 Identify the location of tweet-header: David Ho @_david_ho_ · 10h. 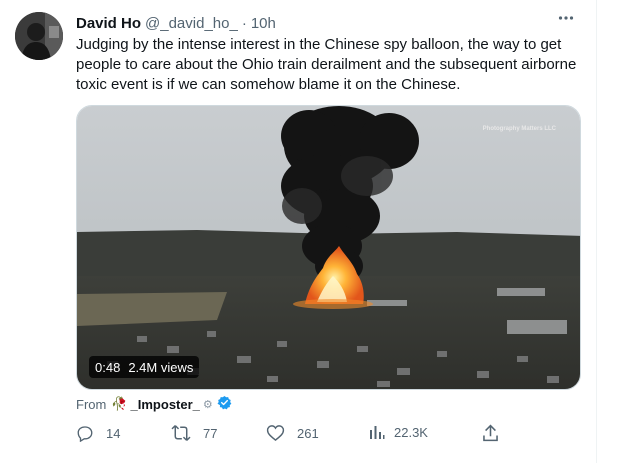
(323, 23).